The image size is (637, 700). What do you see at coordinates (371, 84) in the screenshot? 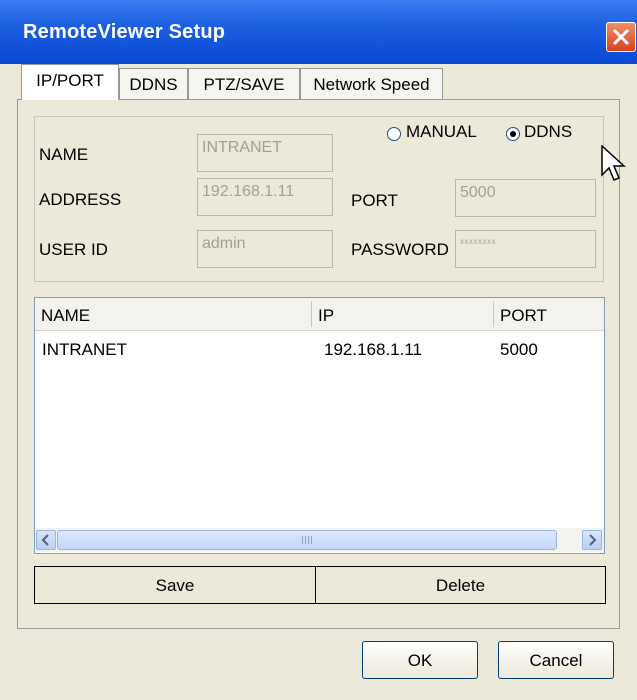
I see `tab-network-speed: Network Speed` at bounding box center [371, 84].